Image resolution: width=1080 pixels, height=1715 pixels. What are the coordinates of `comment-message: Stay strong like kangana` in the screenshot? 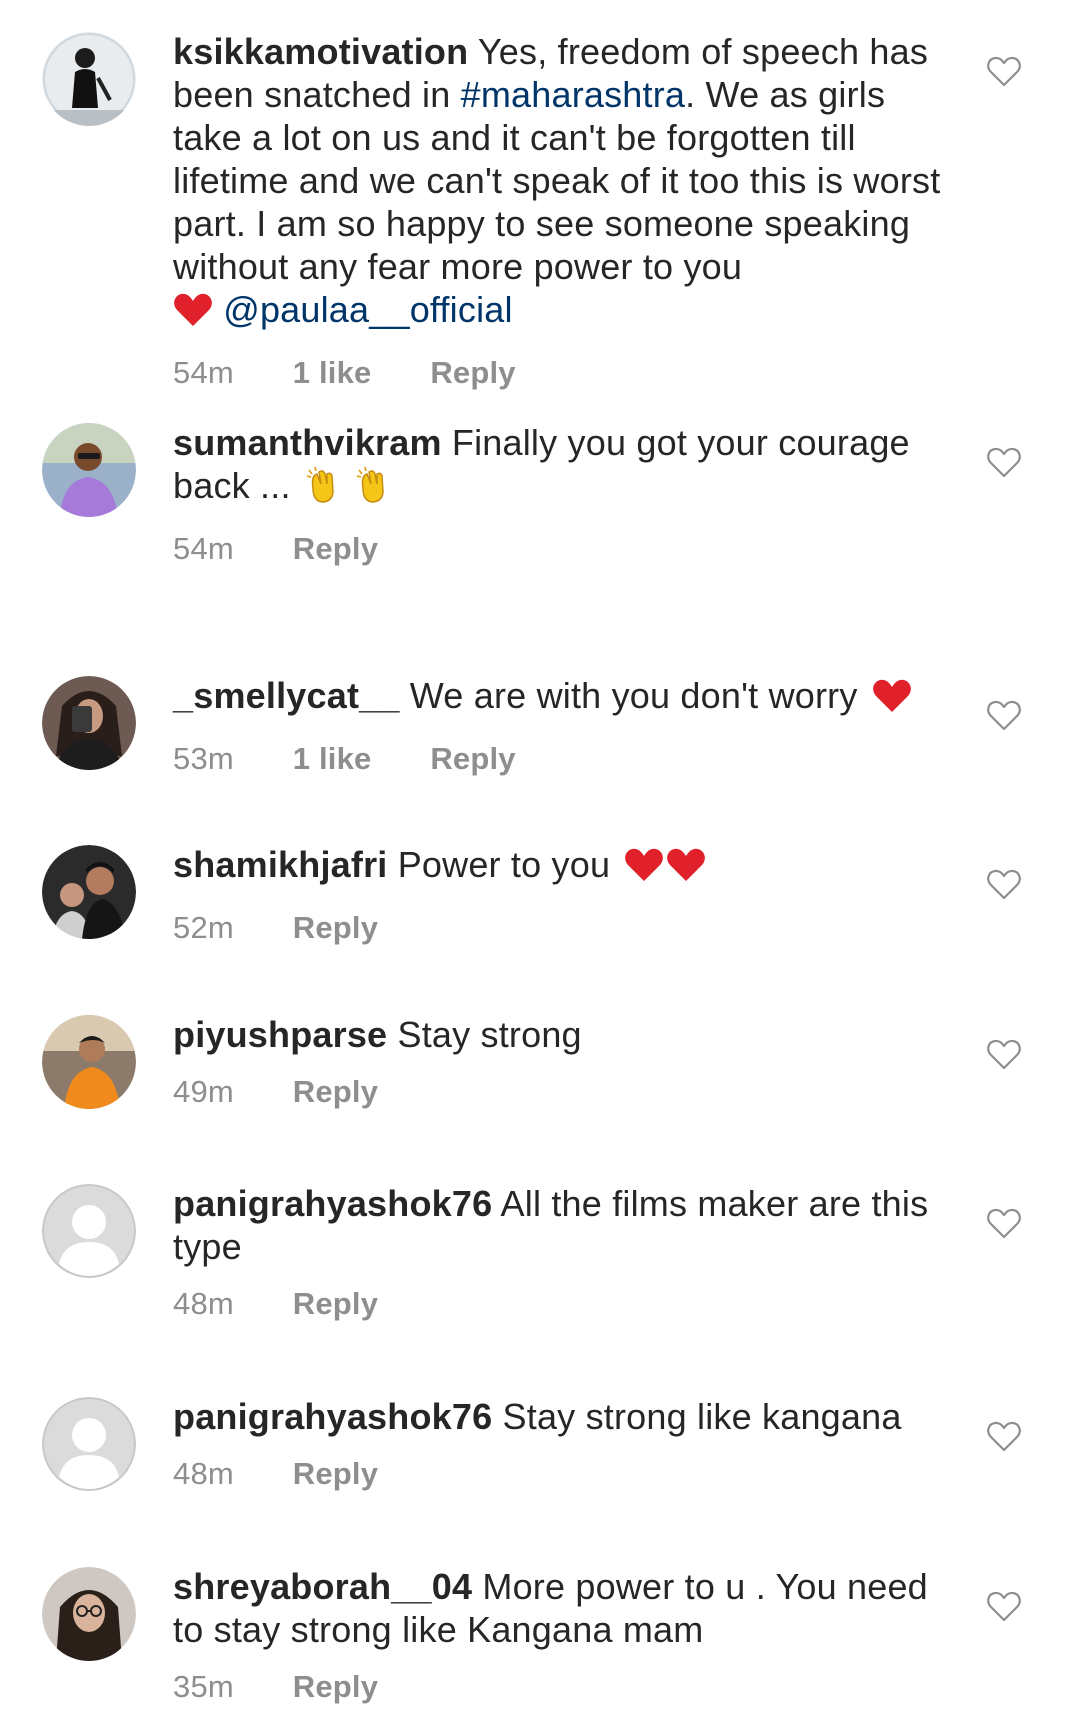 It's located at (702, 1416).